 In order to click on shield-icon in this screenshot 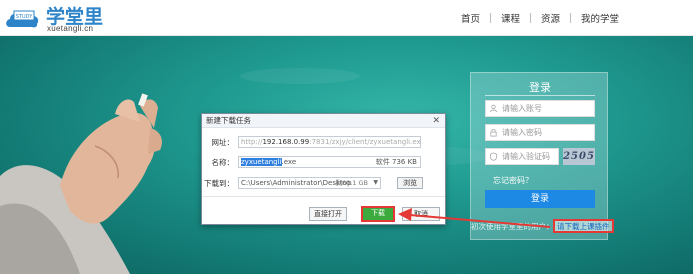, I will do `click(493, 156)`.